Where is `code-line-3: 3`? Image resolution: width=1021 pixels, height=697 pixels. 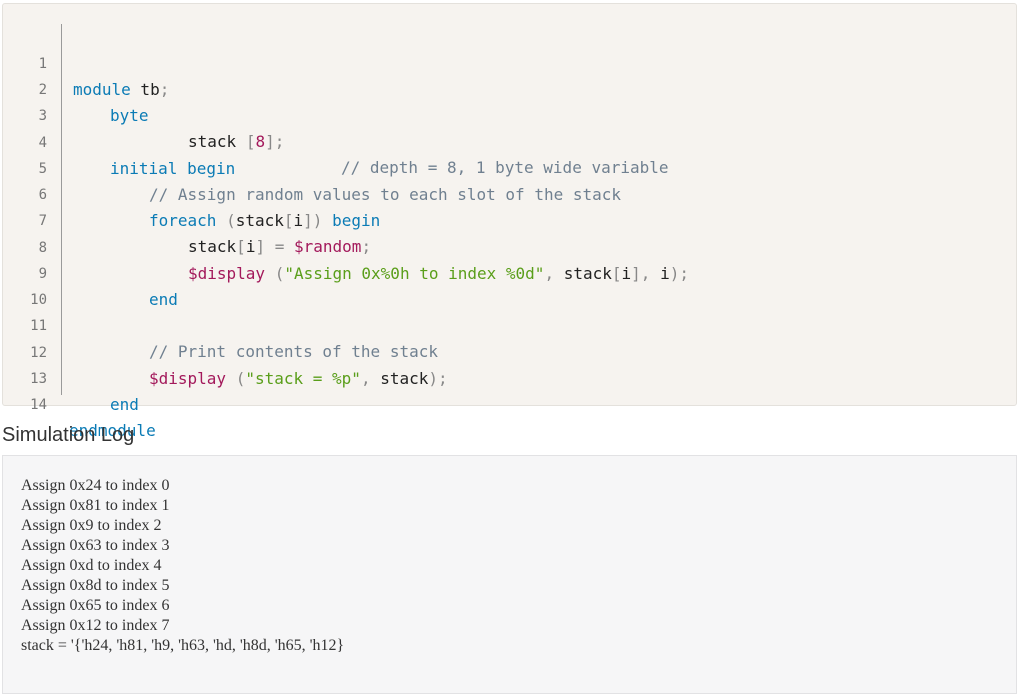 code-line-3: 3 is located at coordinates (509, 100).